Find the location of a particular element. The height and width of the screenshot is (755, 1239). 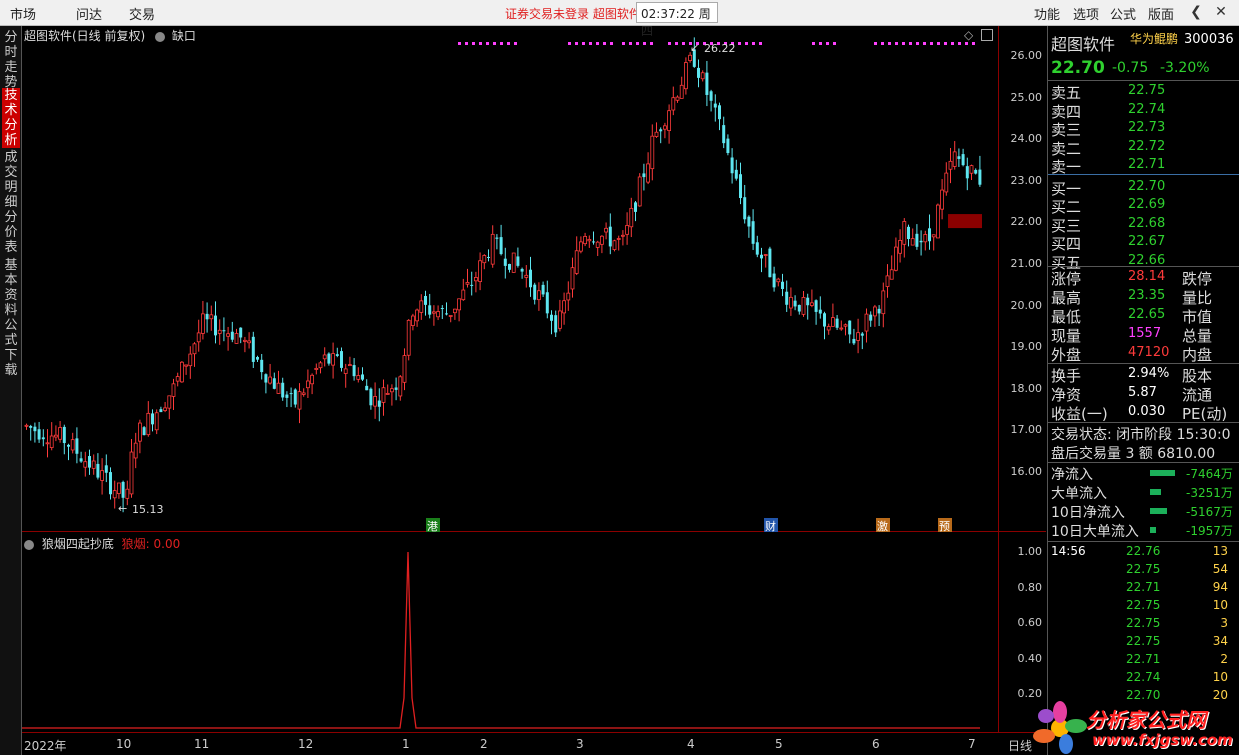

event-mark: 港 is located at coordinates (432, 526).